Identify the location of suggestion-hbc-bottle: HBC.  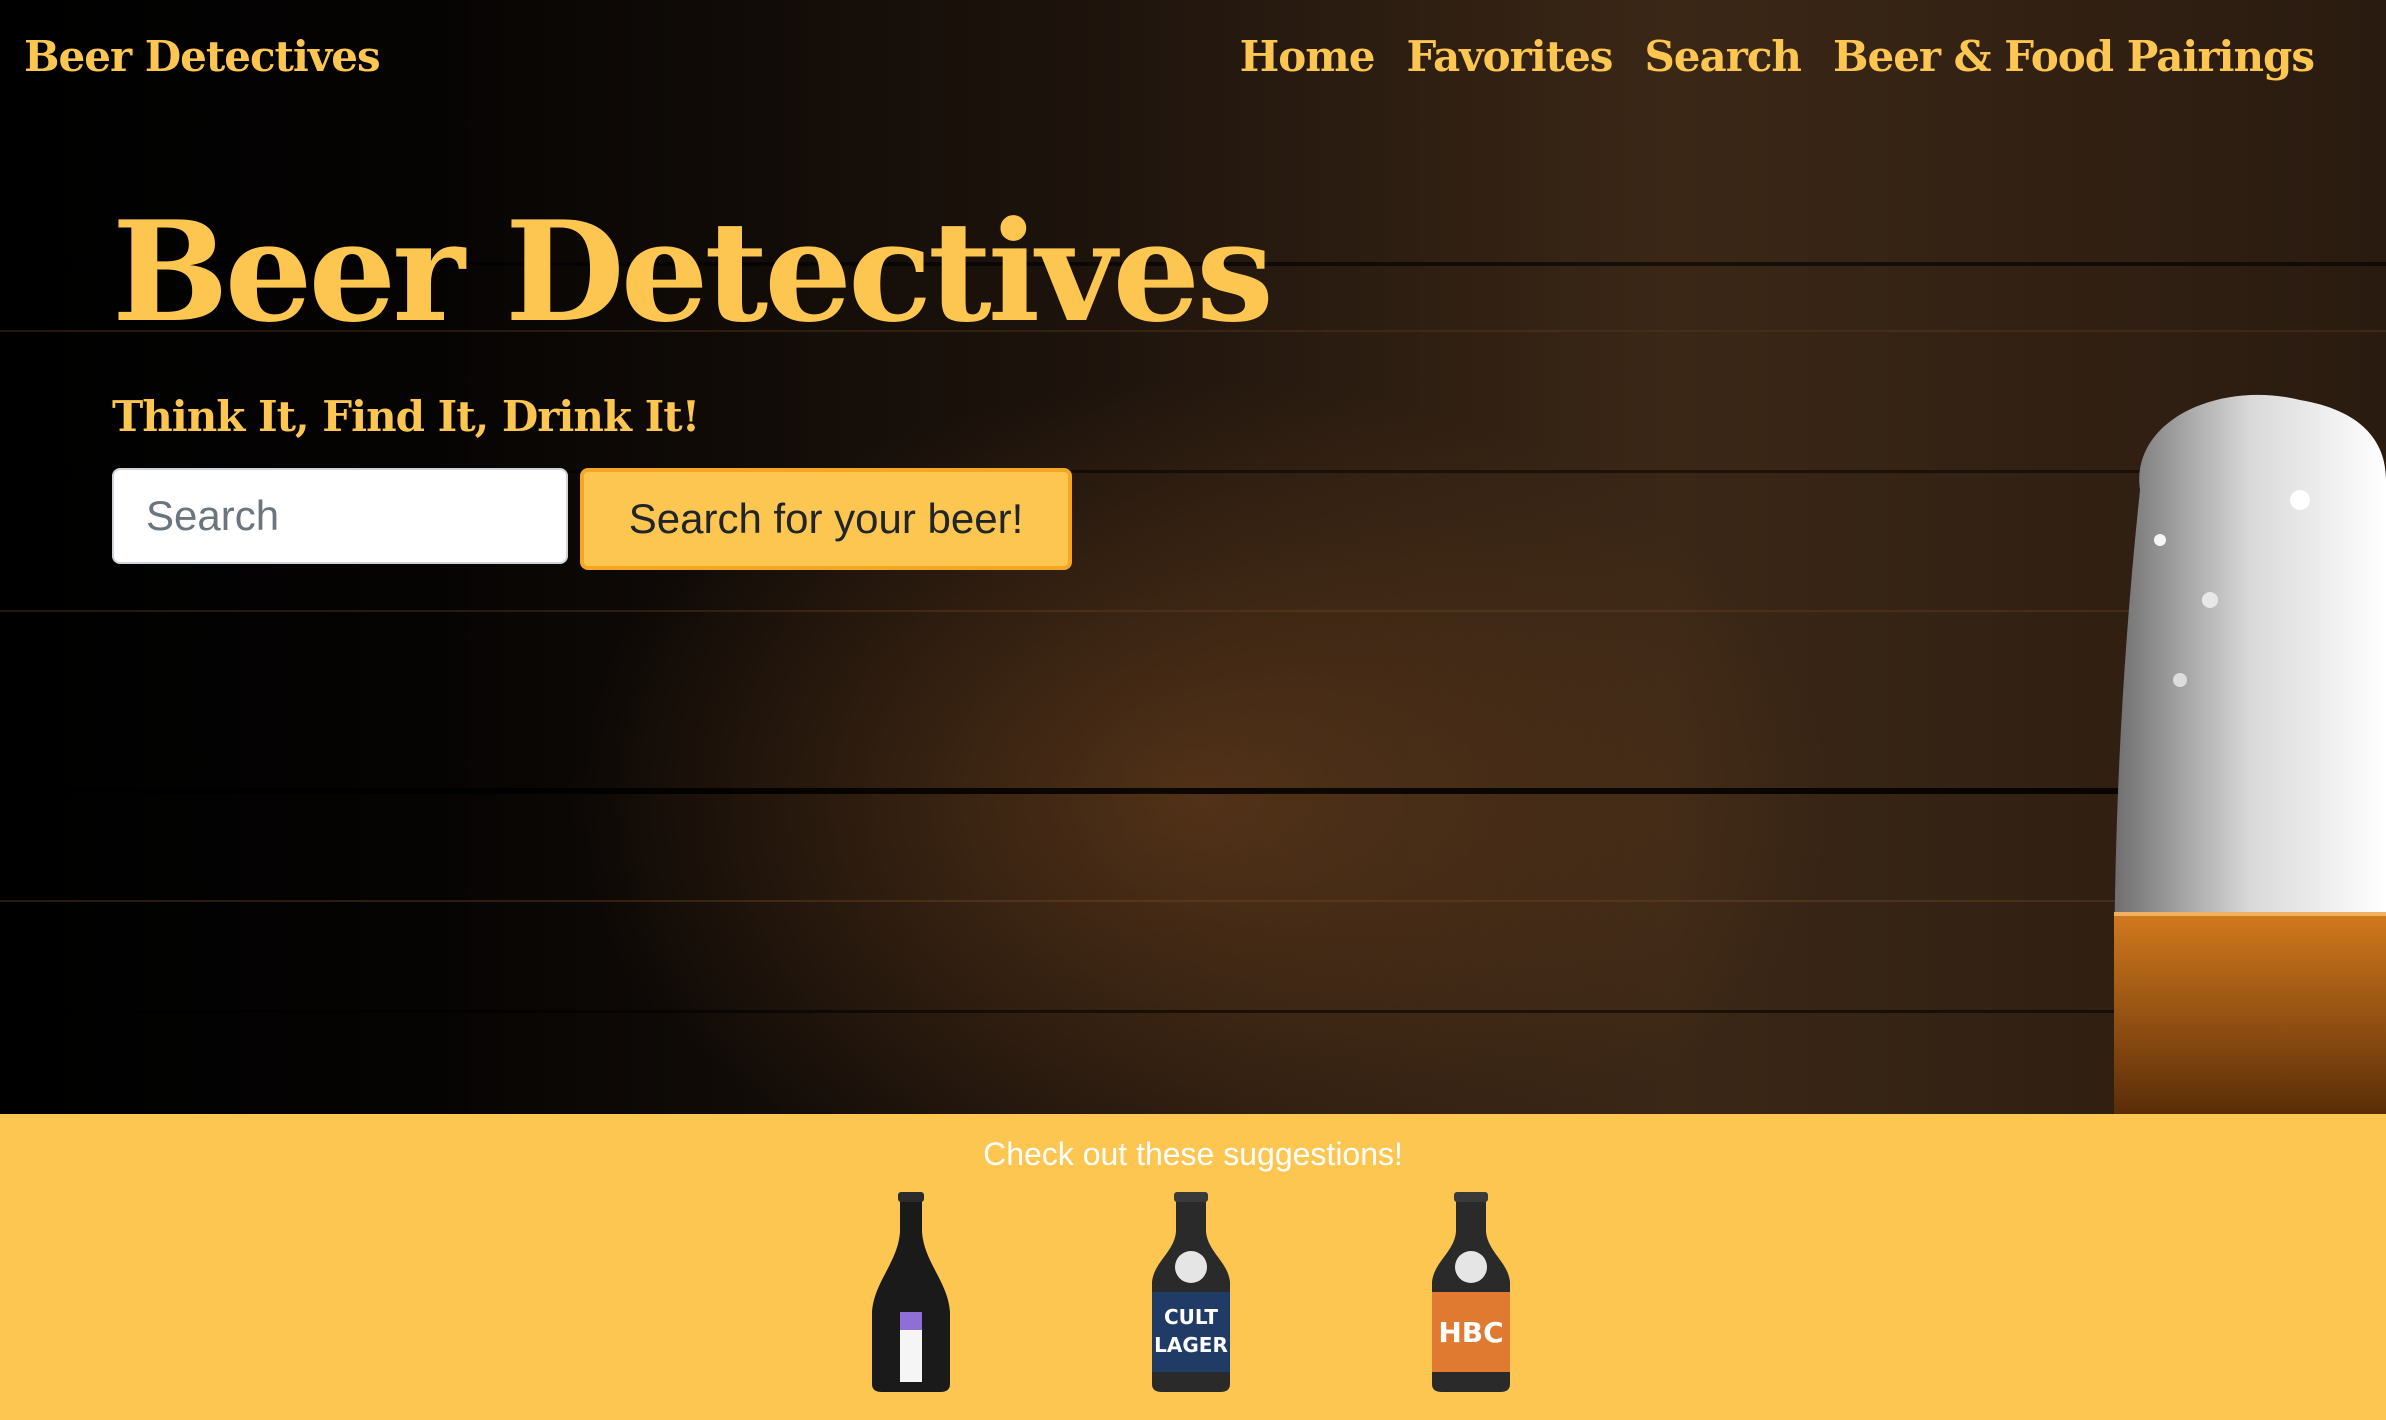
(1471, 1292).